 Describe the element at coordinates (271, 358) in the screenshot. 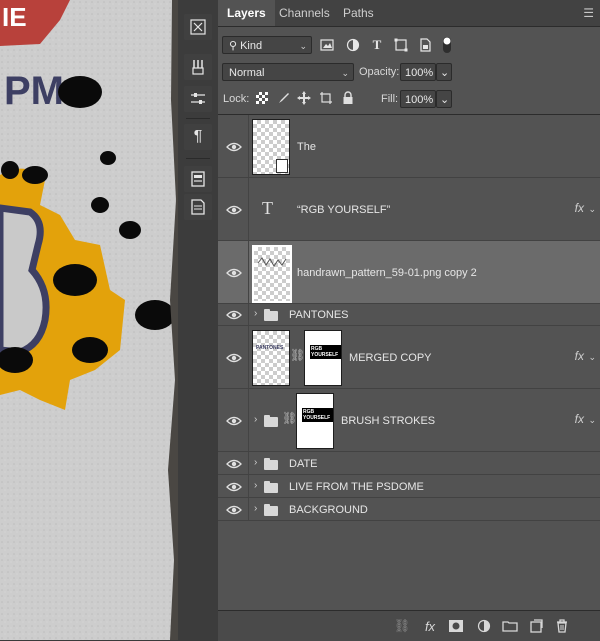

I see `layer-thumbnail: PANTONES` at that location.